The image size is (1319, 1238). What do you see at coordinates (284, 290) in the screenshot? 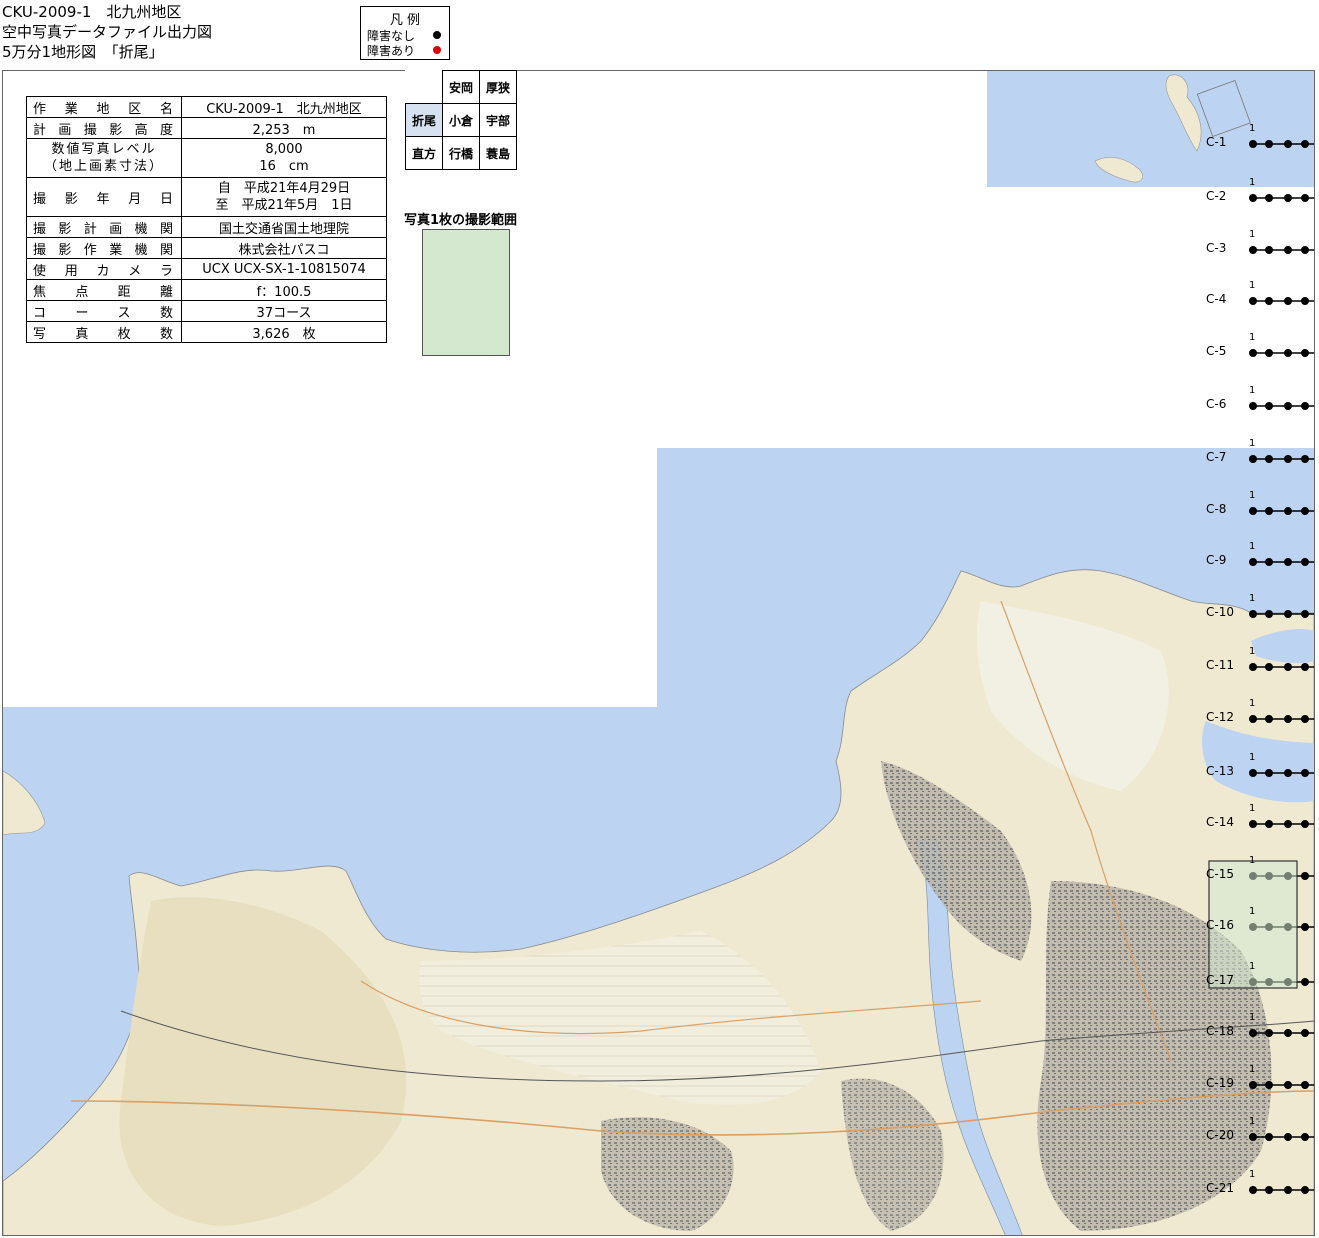
I see `info-value: f：100.5` at bounding box center [284, 290].